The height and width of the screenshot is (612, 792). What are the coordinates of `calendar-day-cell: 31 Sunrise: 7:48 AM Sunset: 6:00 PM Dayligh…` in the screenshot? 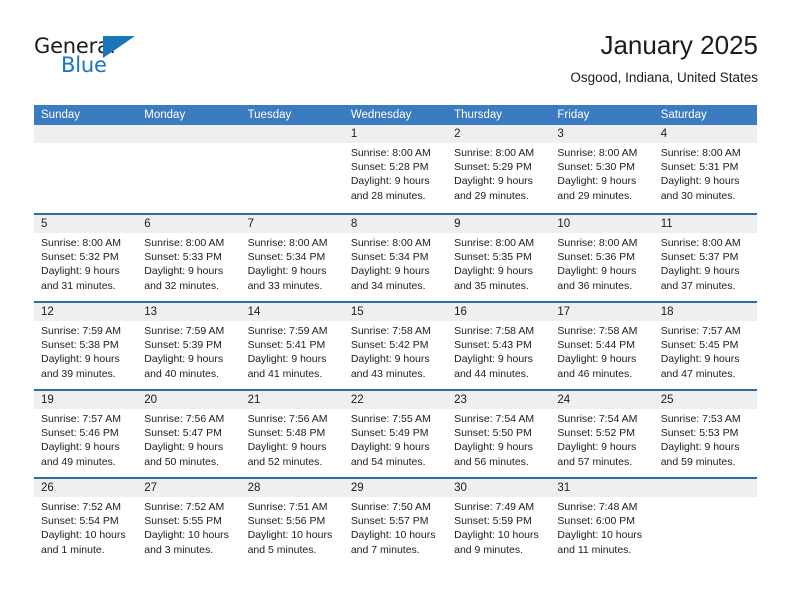 It's located at (602, 522).